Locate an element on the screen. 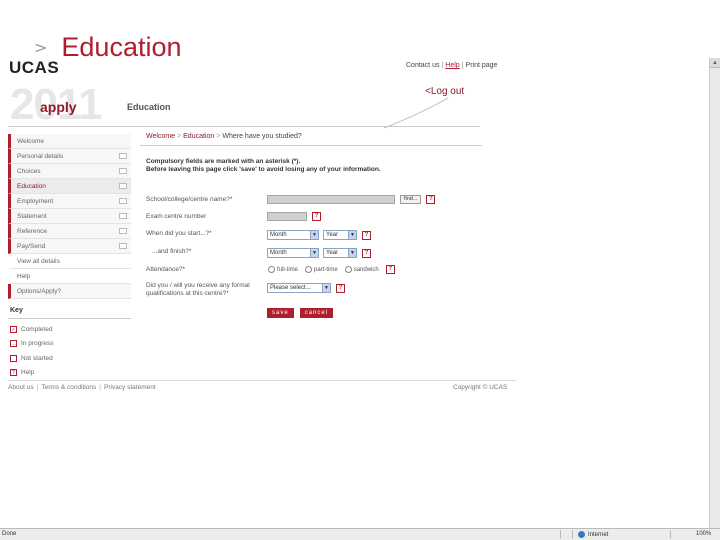 This screenshot has height=540, width=720. finish-year-select: Year ▼ is located at coordinates (340, 253).